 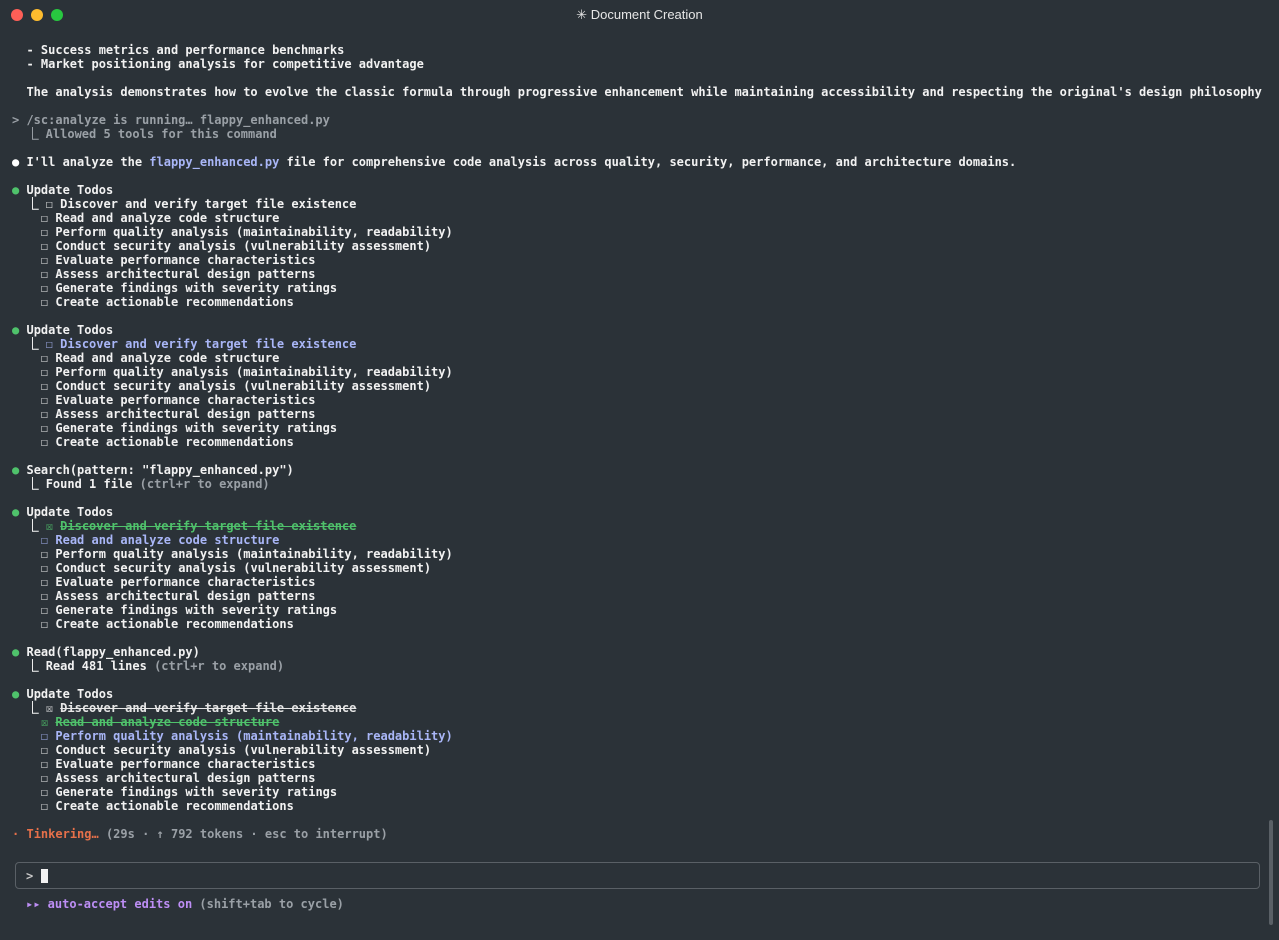 I want to click on search-result: ⎿ Found 1 file (ctrl+r to expand), so click(x=141, y=484).